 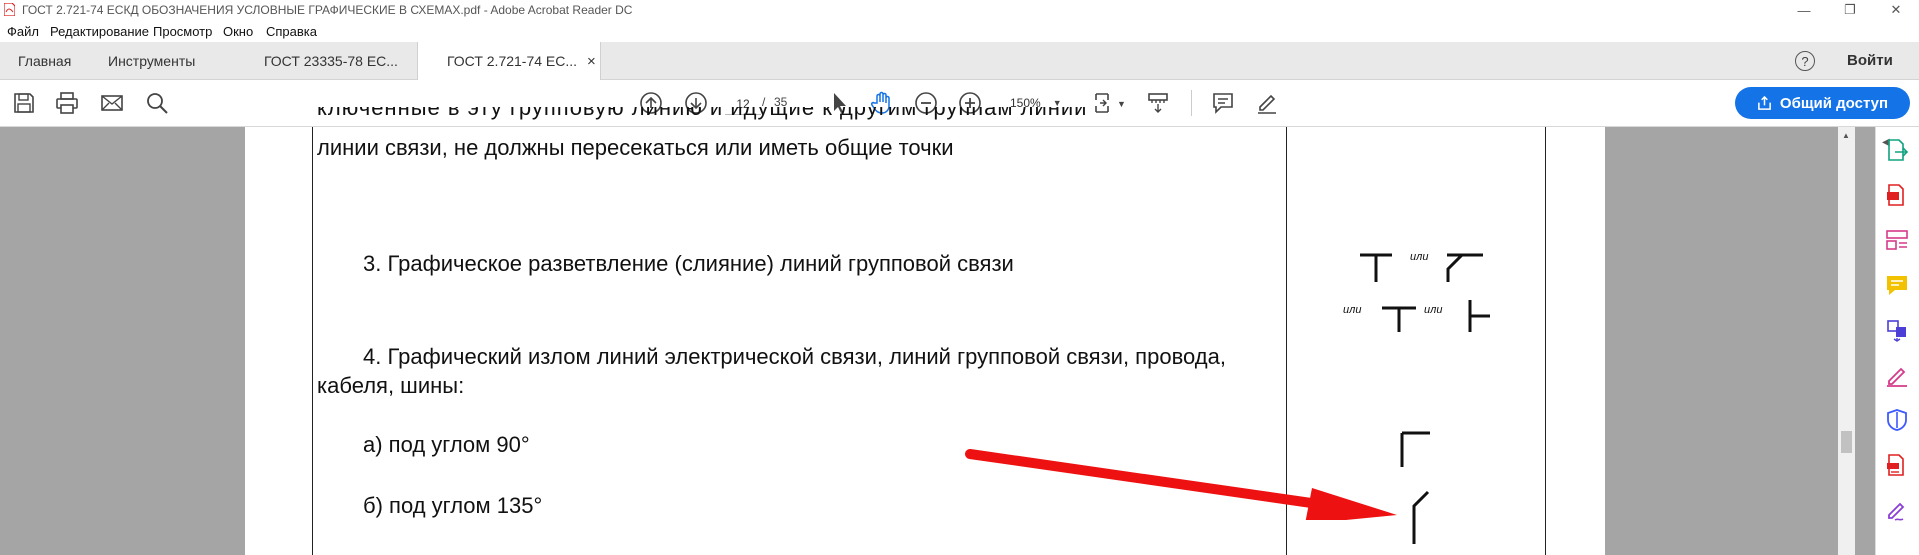 What do you see at coordinates (1850, 10) in the screenshot?
I see `restore-button: ❐` at bounding box center [1850, 10].